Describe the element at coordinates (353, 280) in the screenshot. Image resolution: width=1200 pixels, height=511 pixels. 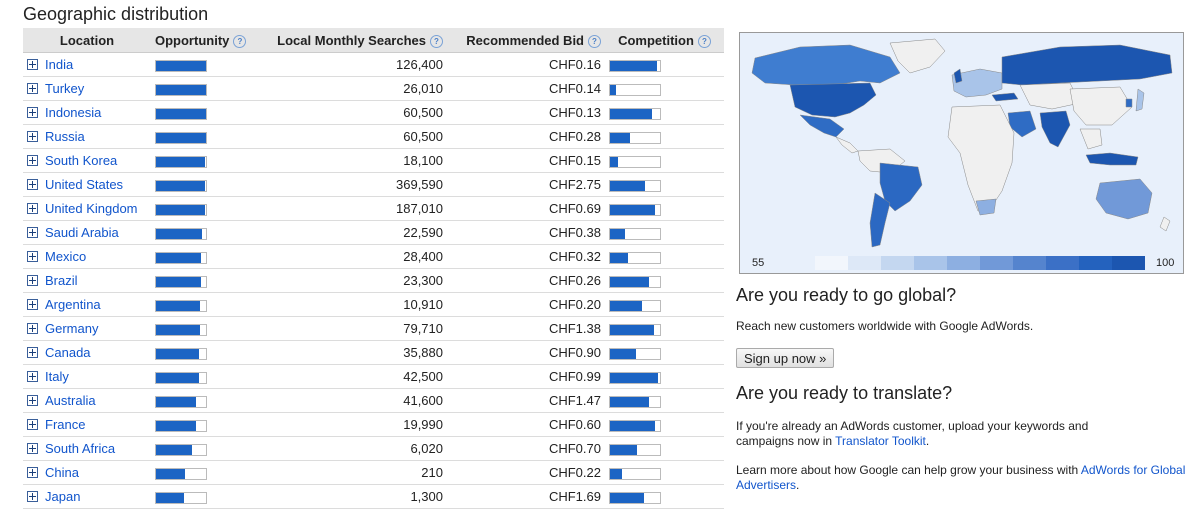
I see `searches-cell: 23,300` at that location.